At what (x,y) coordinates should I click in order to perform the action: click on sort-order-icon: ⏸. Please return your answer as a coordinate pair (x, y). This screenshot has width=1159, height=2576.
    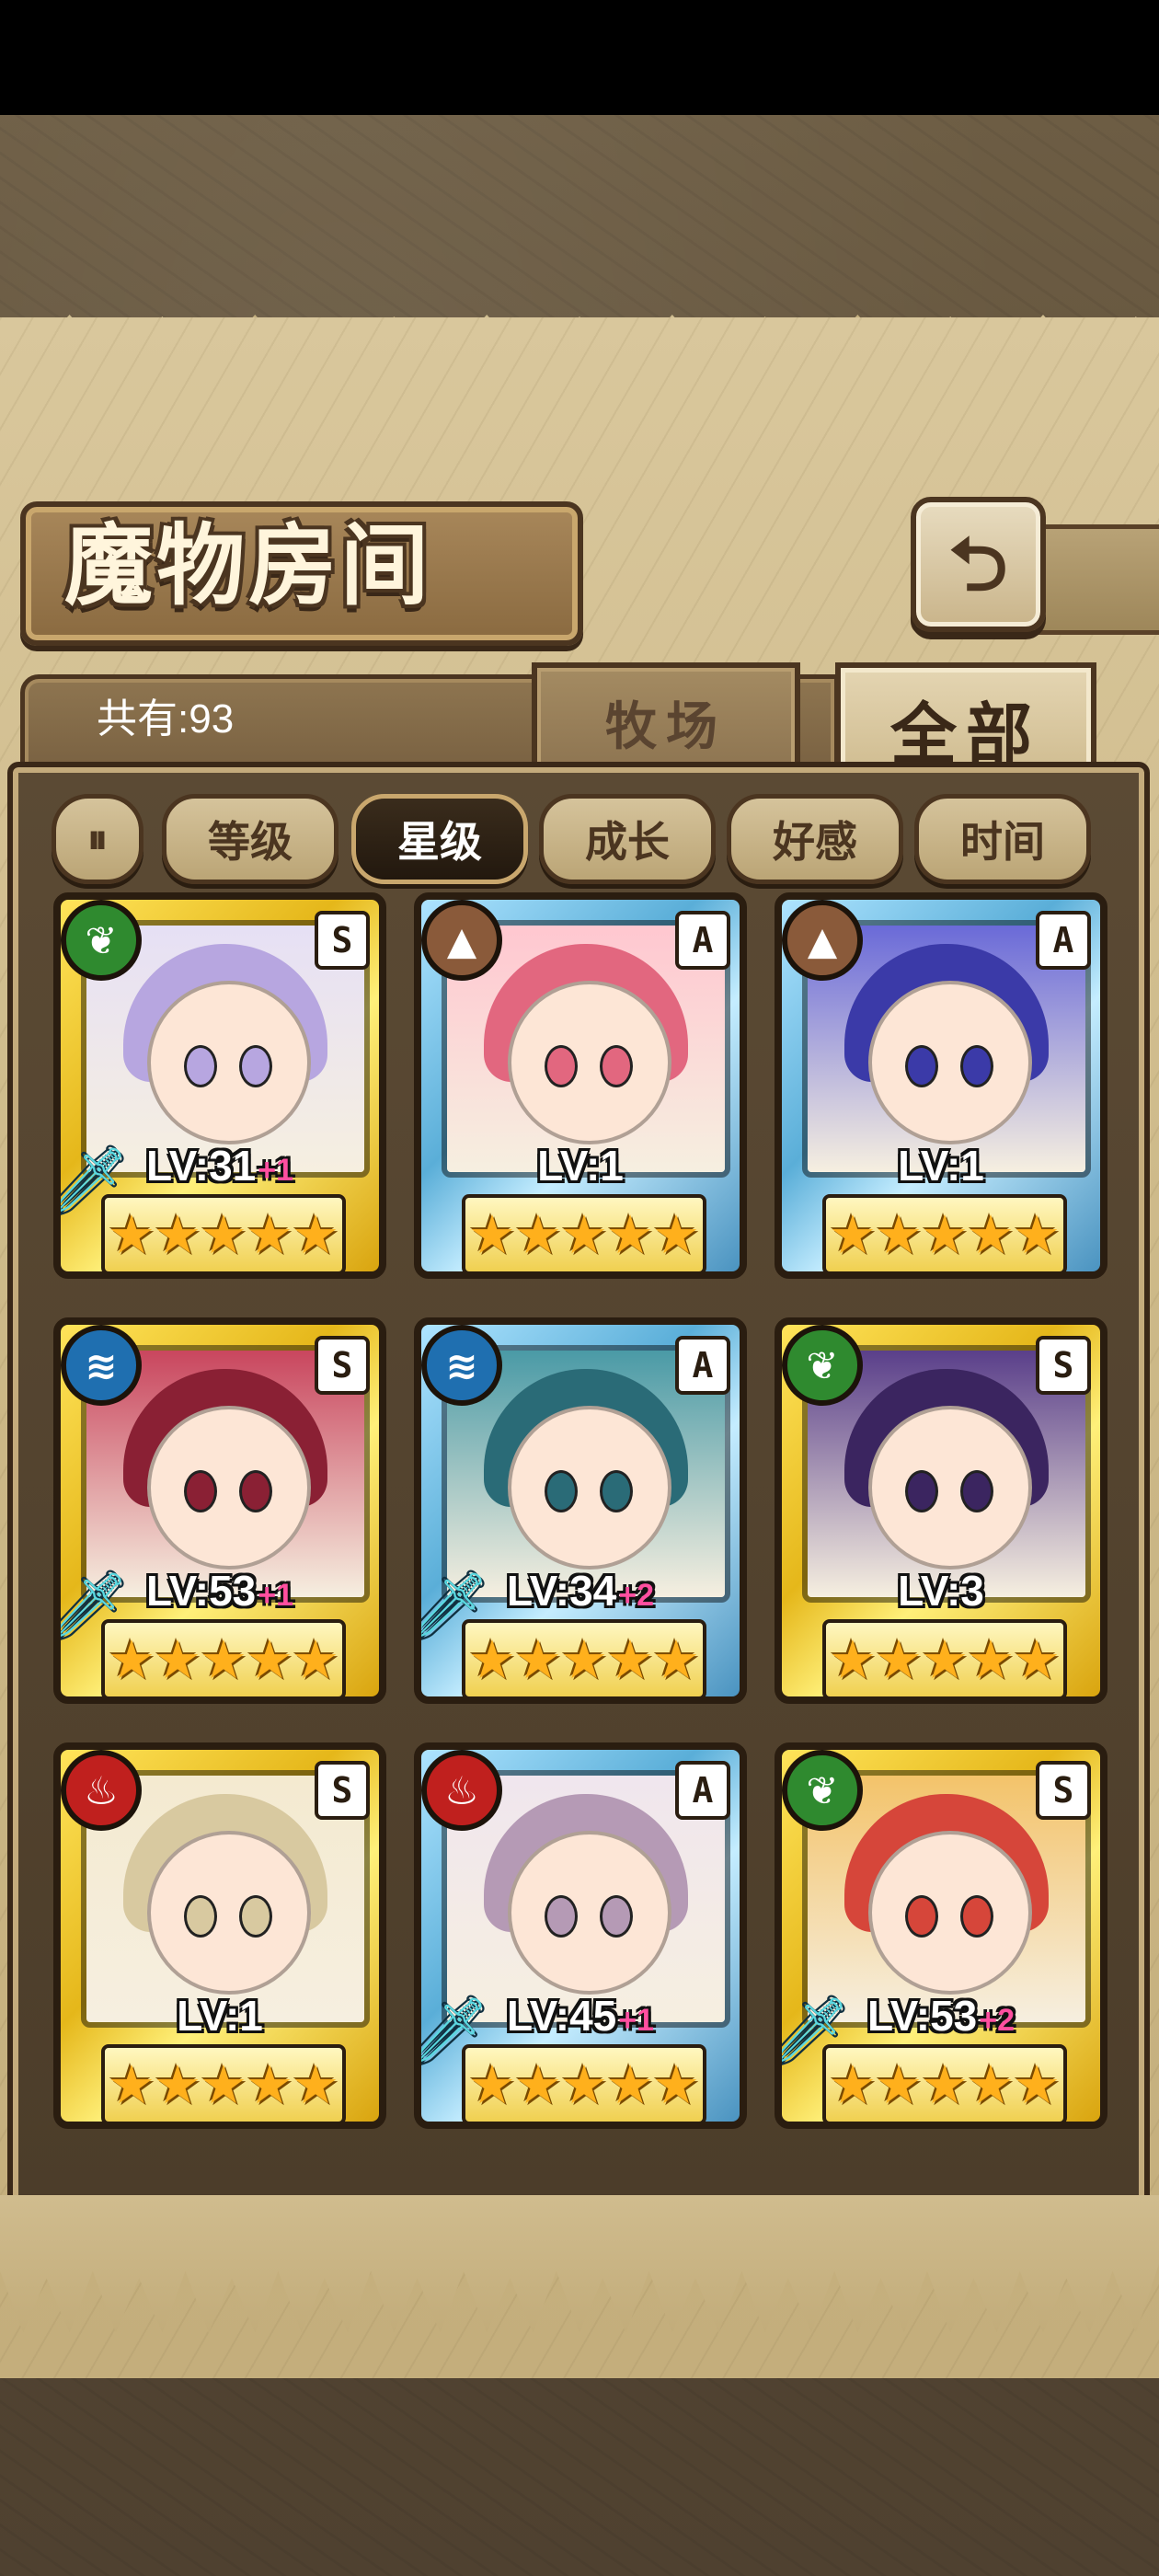
    Looking at the image, I should click on (97, 839).